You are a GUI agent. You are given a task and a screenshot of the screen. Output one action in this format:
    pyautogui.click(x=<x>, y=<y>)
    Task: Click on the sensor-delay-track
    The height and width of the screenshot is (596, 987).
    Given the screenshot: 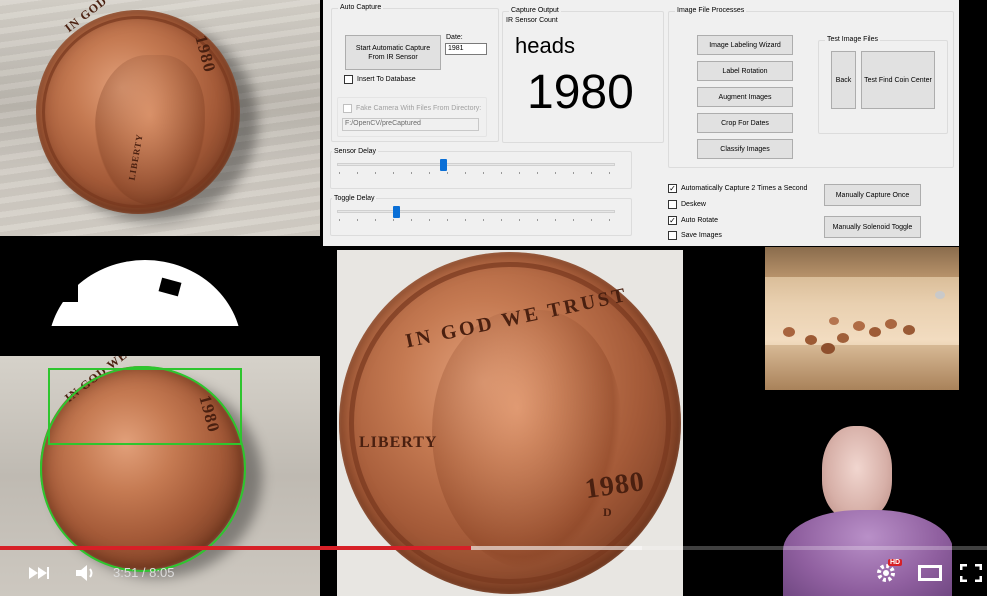 What is the action you would take?
    pyautogui.click(x=476, y=164)
    